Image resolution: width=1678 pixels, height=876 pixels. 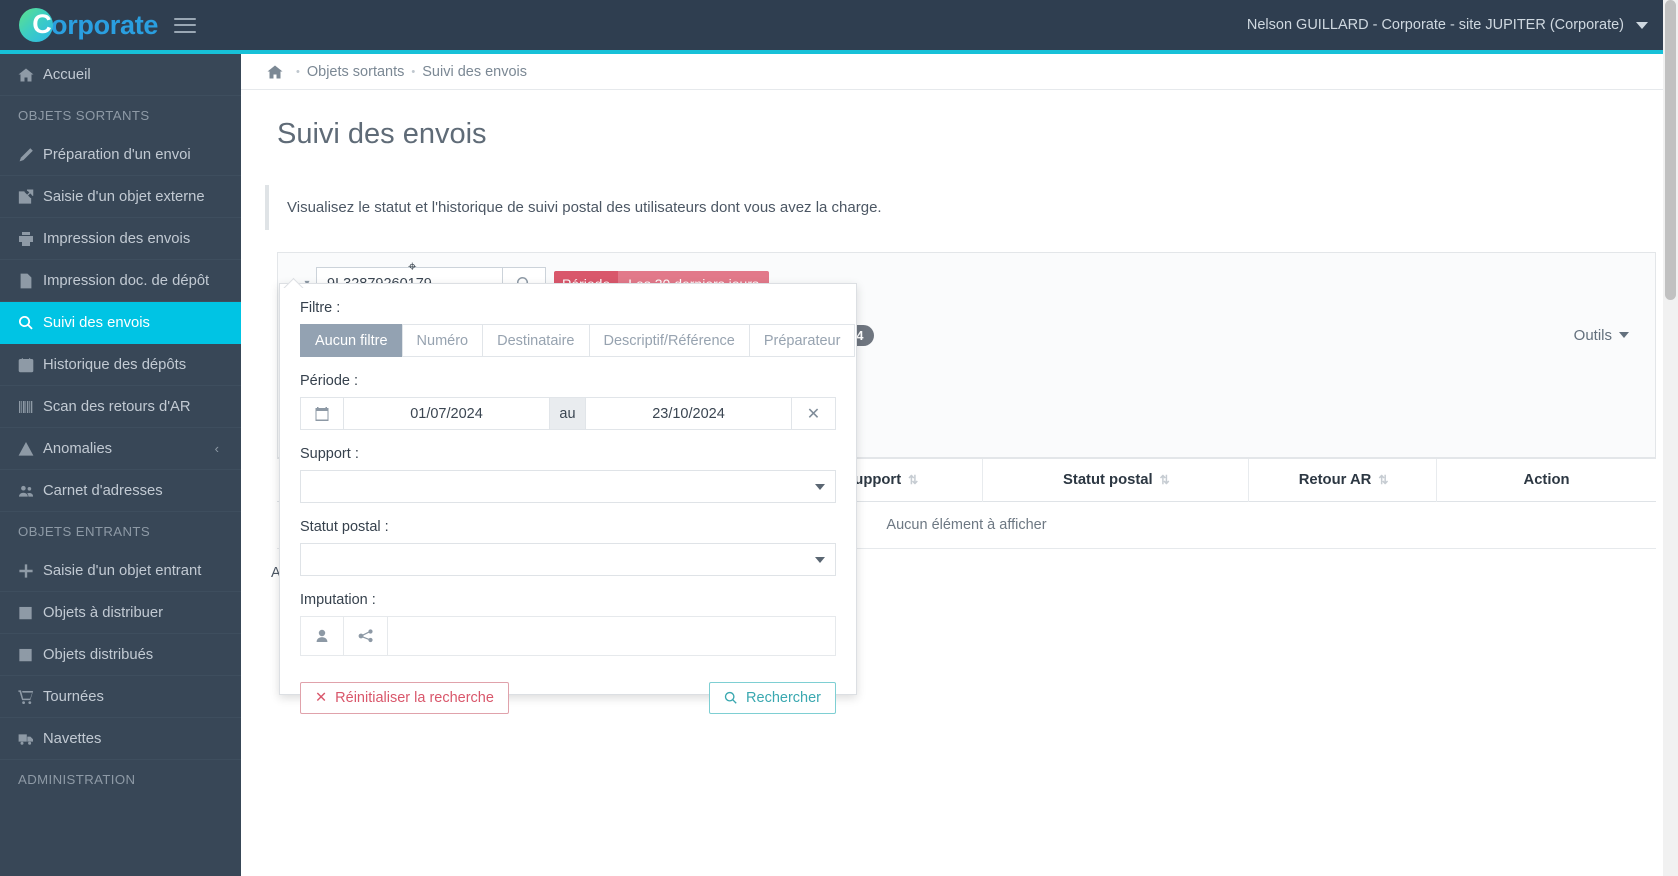 I want to click on sidebar-item-impression-doc-de-d-p-t: Impression doc. de dépôt, so click(x=120, y=281).